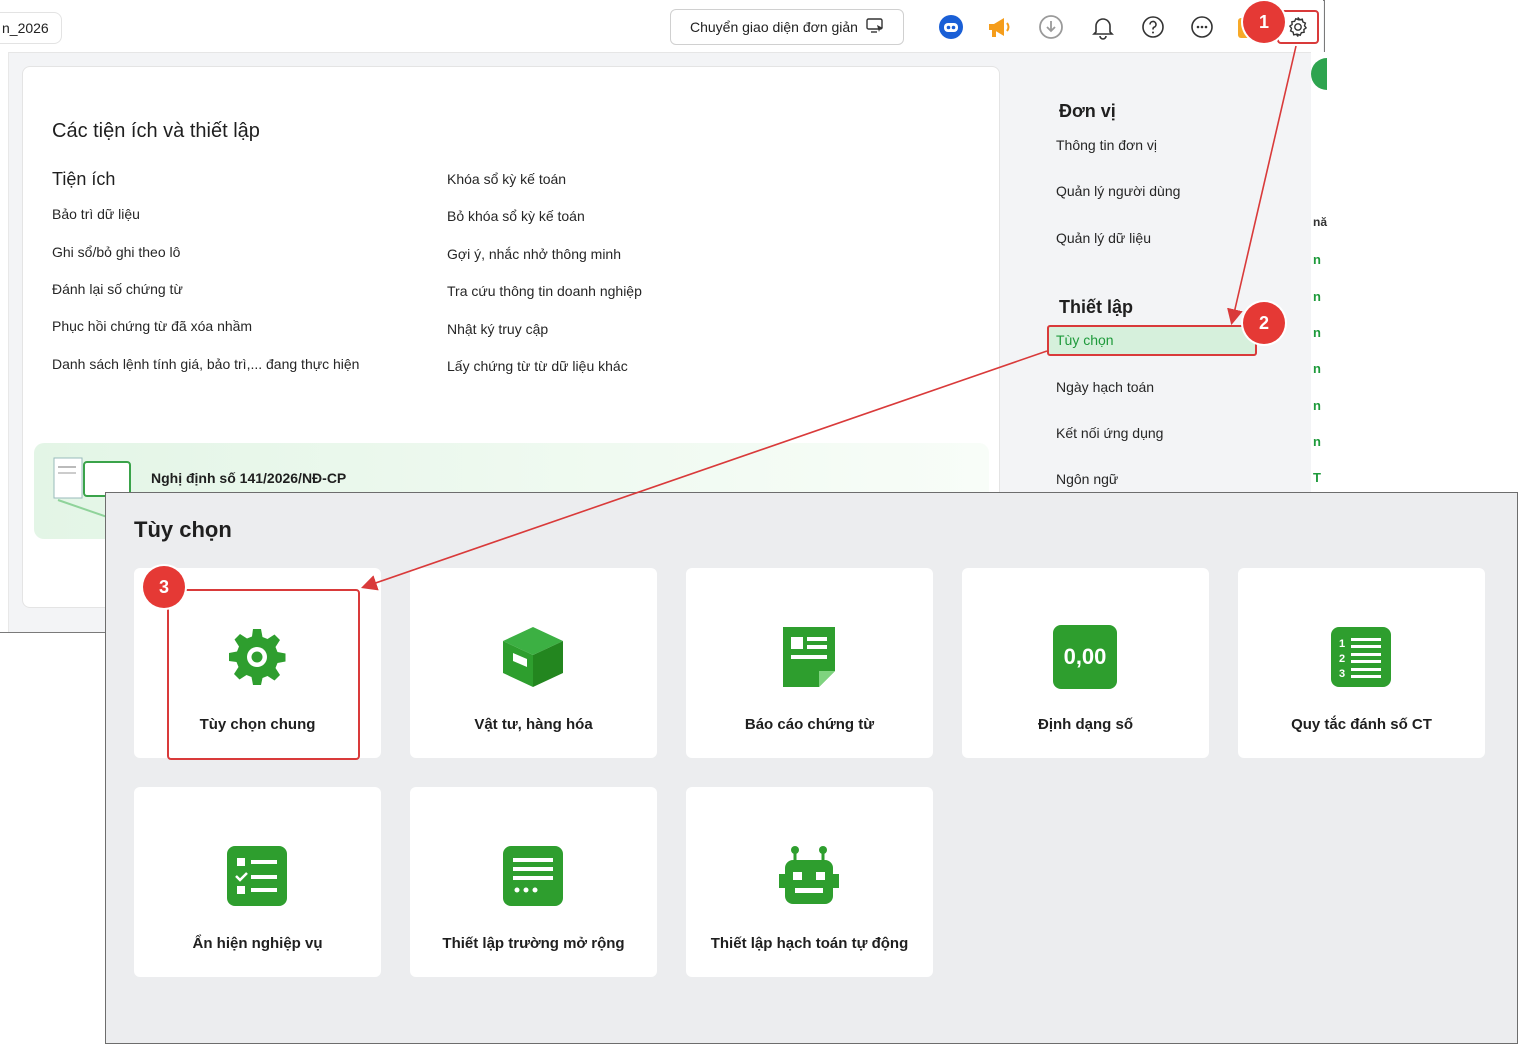 The height and width of the screenshot is (1056, 1526). Describe the element at coordinates (152, 326) in the screenshot. I see `utility-link-restore-deleted: Phục hồi chứng từ đã xóa nhầm` at that location.